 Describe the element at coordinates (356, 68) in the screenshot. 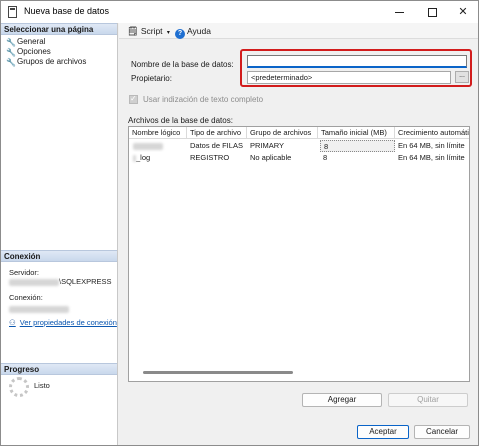

I see `highlight-box` at that location.